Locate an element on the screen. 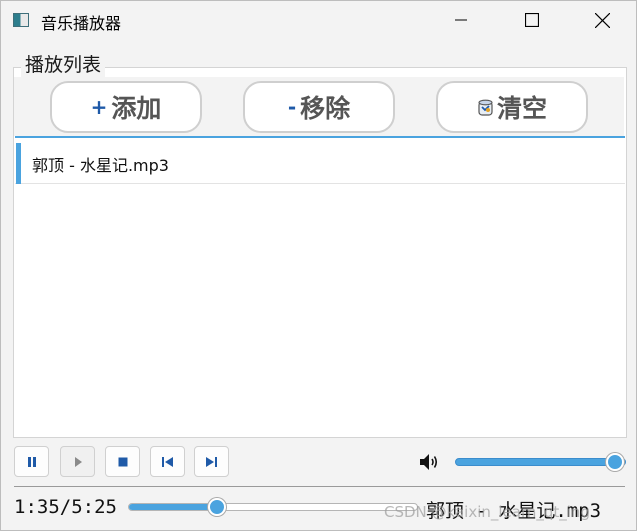  remove-button: - 移除 is located at coordinates (319, 107).